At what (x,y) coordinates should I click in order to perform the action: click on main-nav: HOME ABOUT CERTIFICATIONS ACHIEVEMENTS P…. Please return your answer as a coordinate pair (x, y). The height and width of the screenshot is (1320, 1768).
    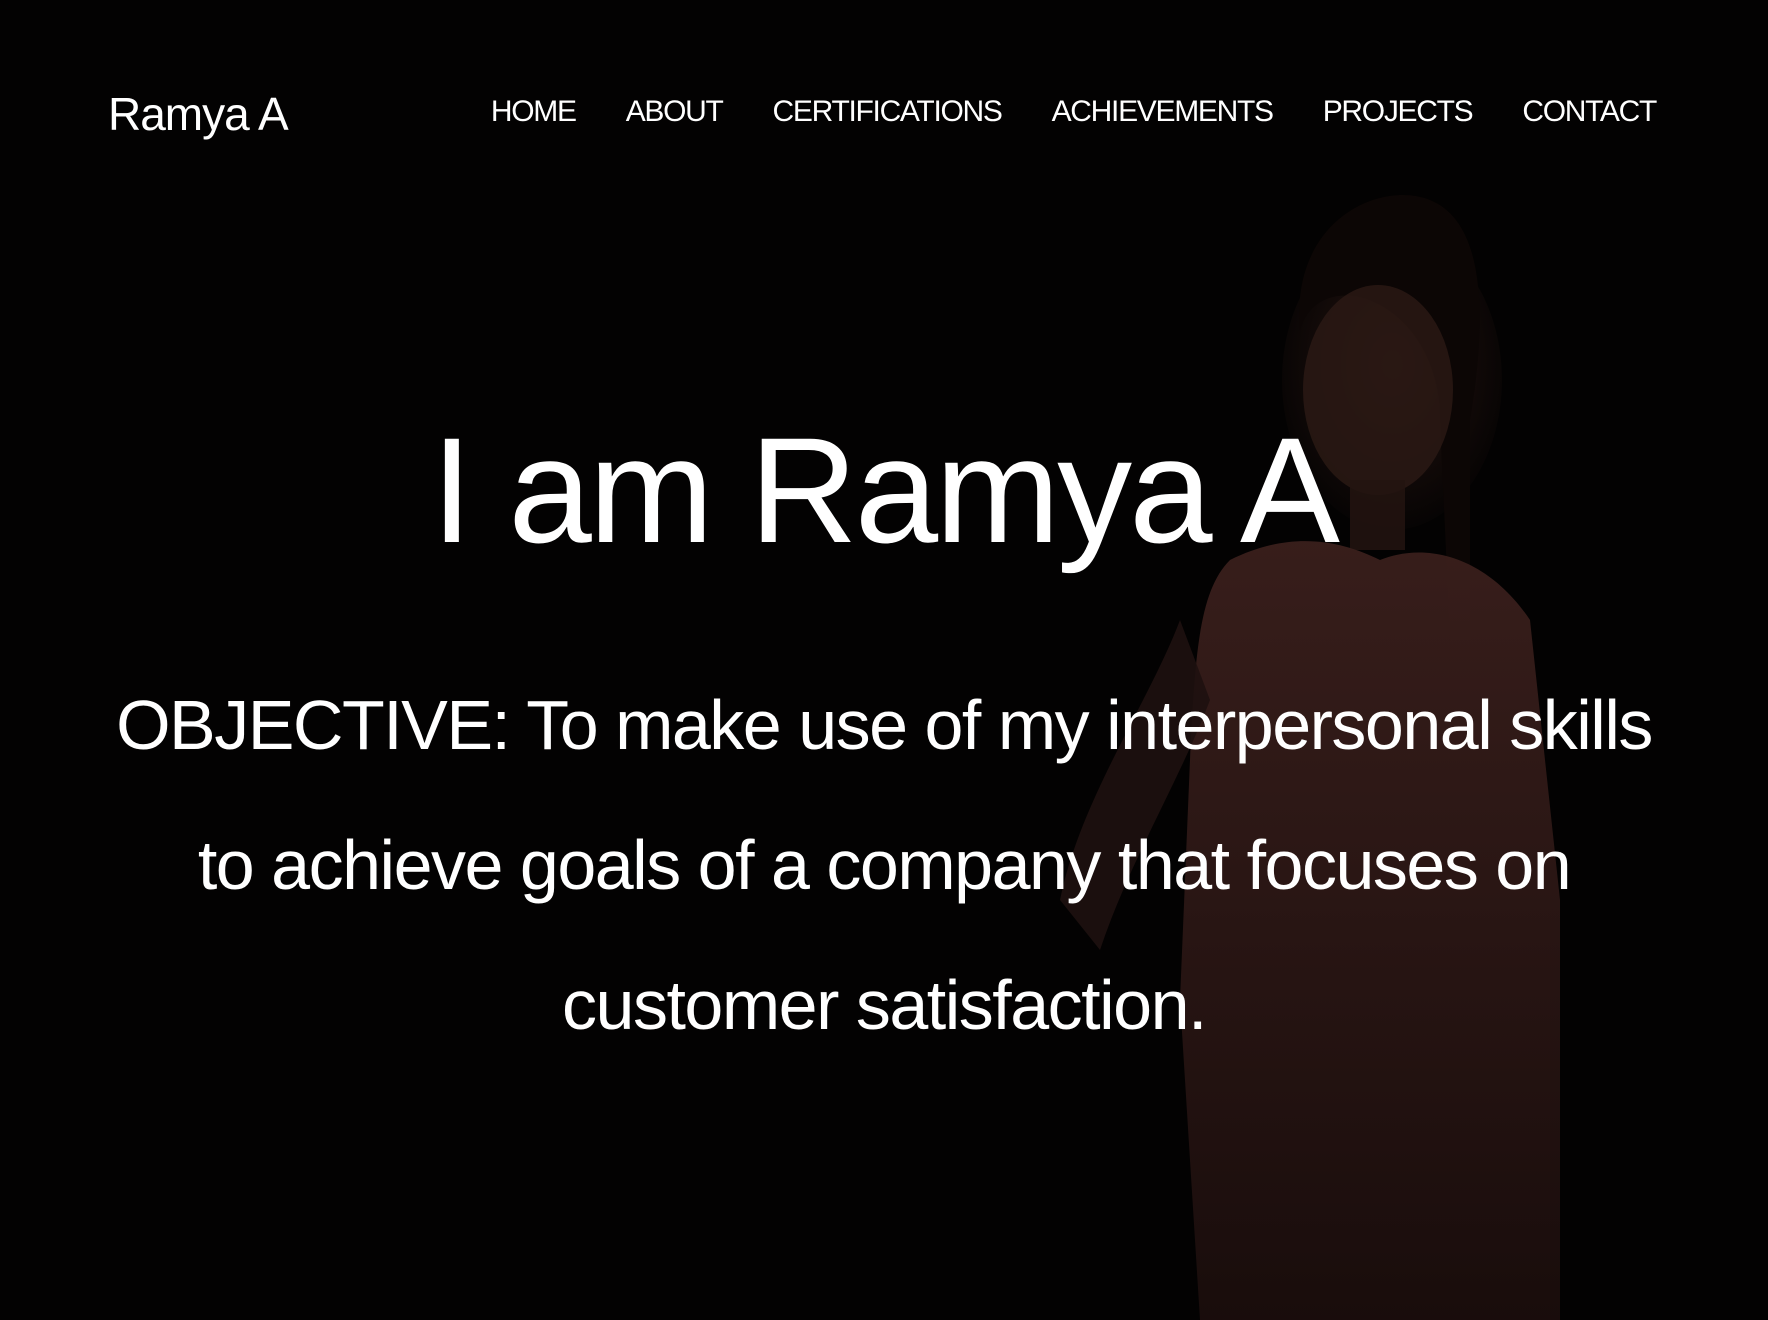
    Looking at the image, I should click on (1074, 112).